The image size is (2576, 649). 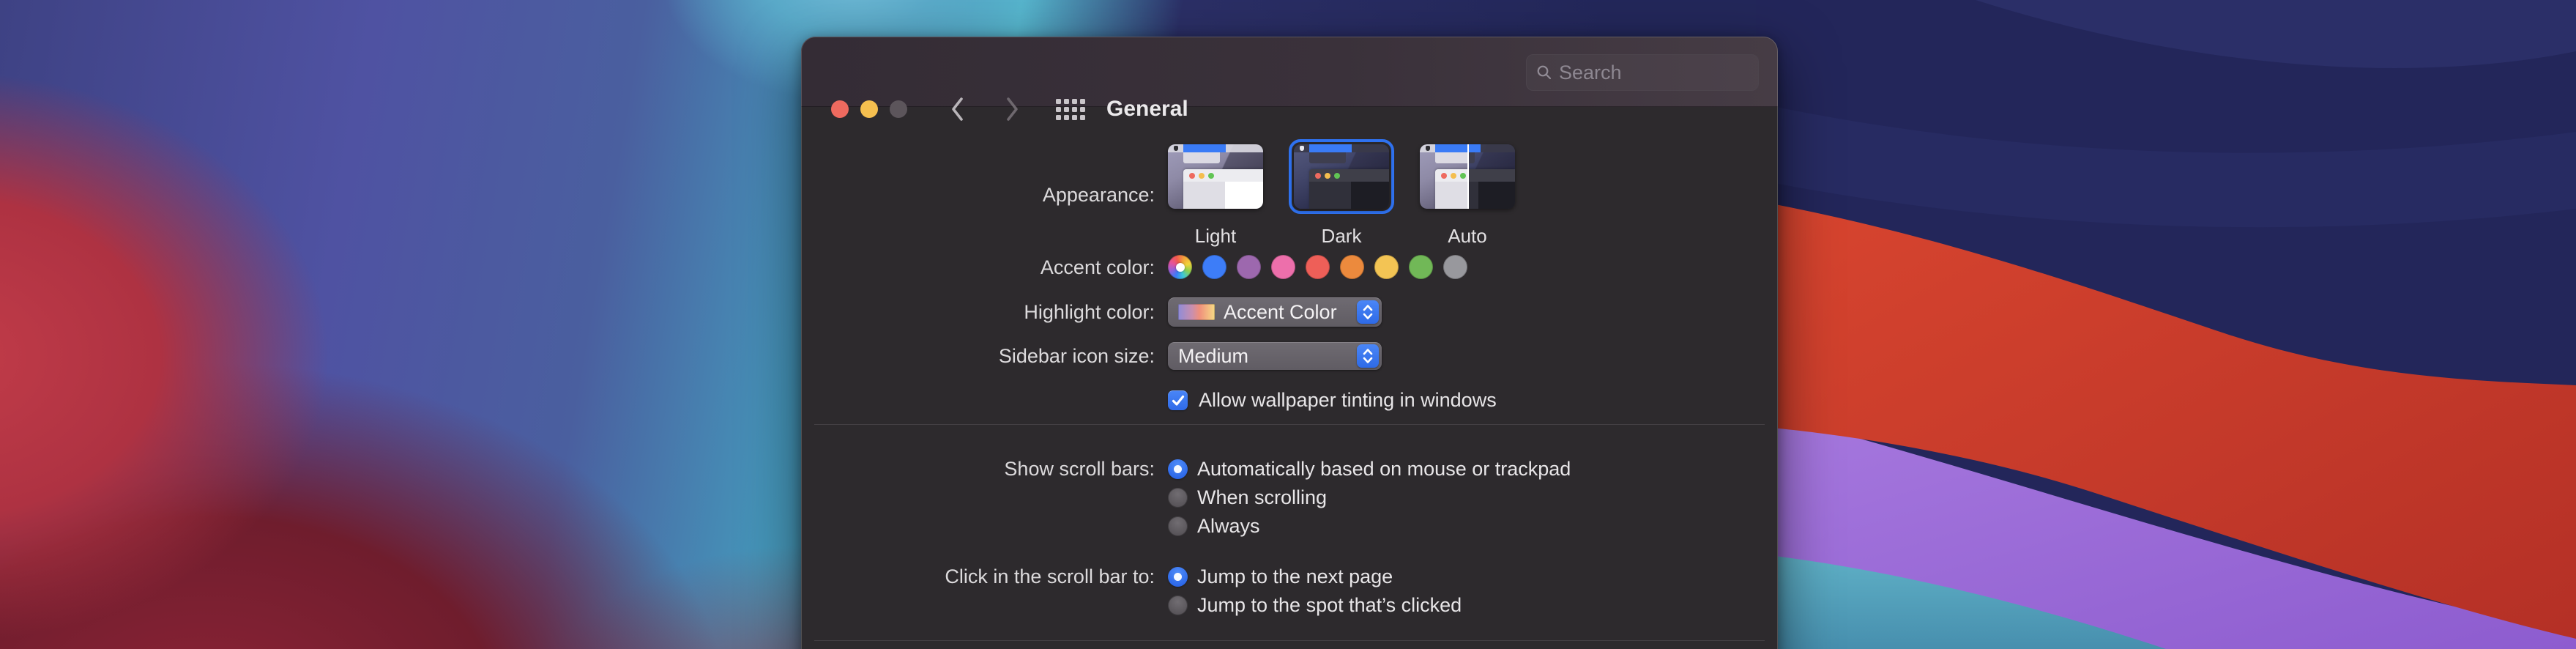 I want to click on highlight-color-value: Accent Color, so click(x=1280, y=311).